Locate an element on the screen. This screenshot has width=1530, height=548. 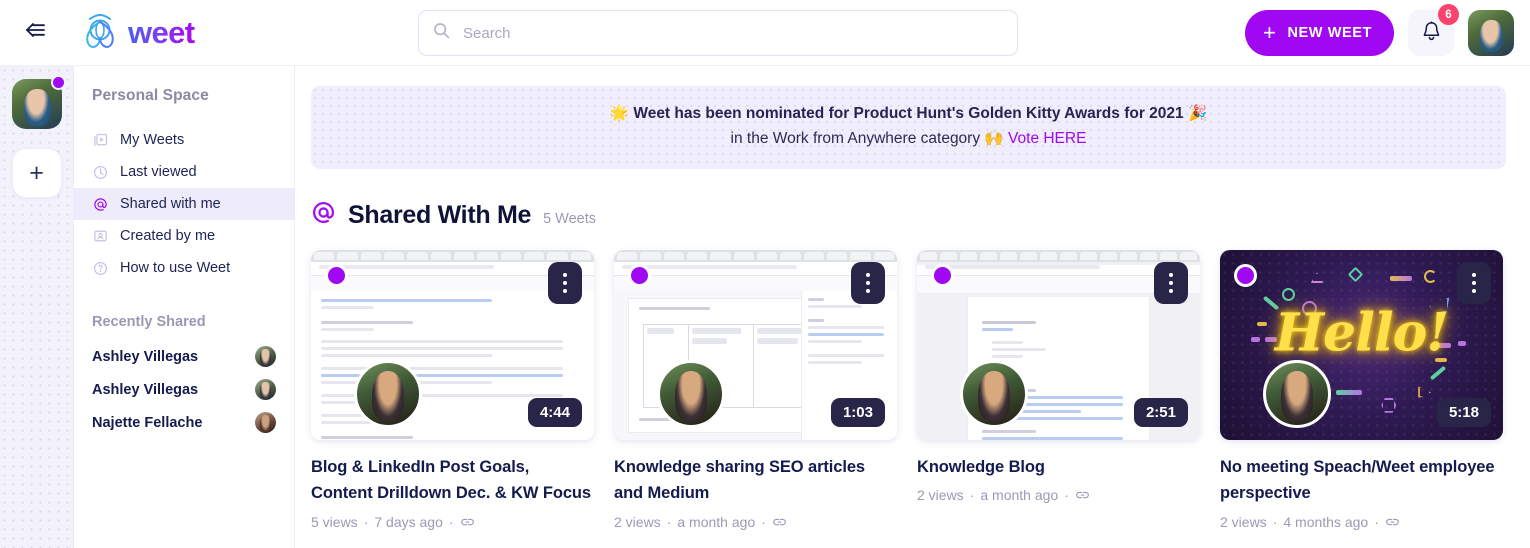
id-card-icon is located at coordinates (100, 236).